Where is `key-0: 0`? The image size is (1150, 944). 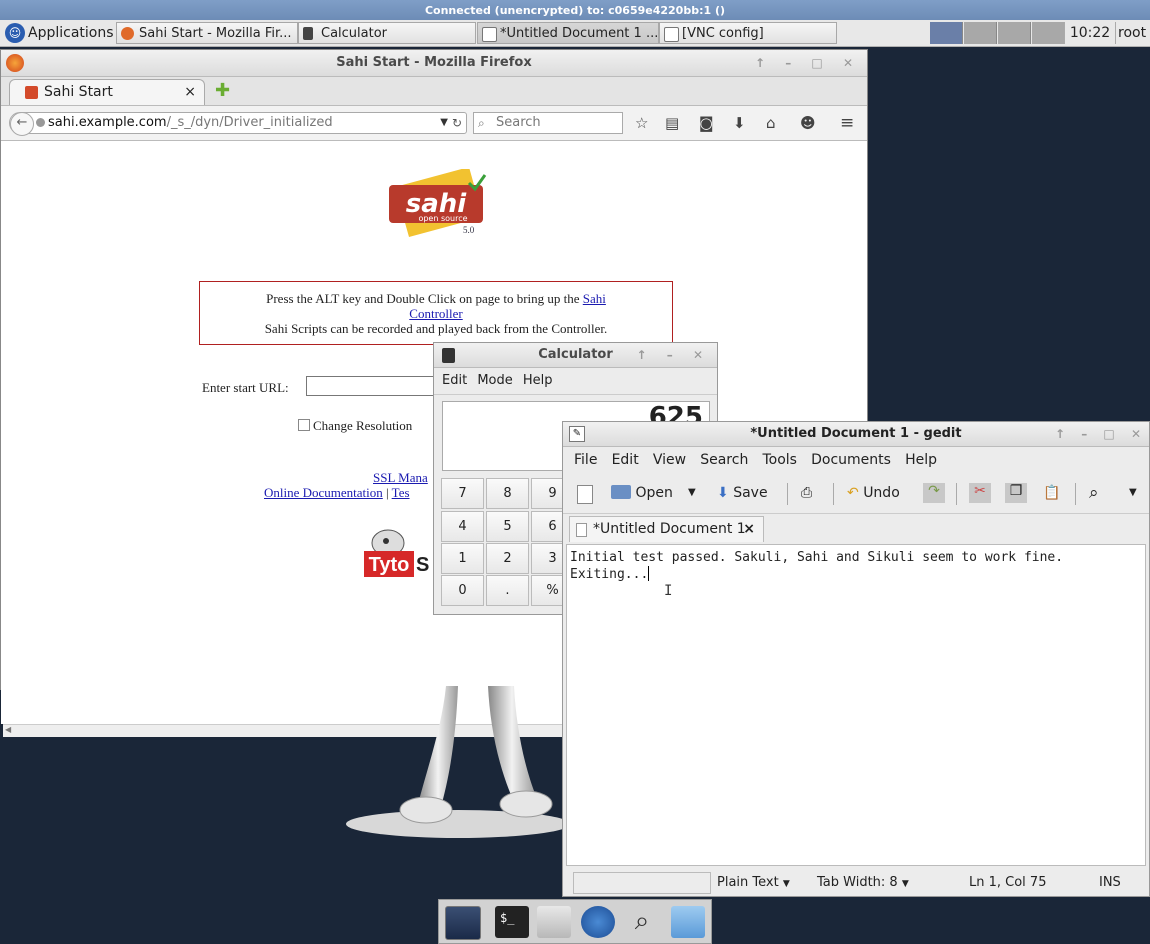 key-0: 0 is located at coordinates (462, 590).